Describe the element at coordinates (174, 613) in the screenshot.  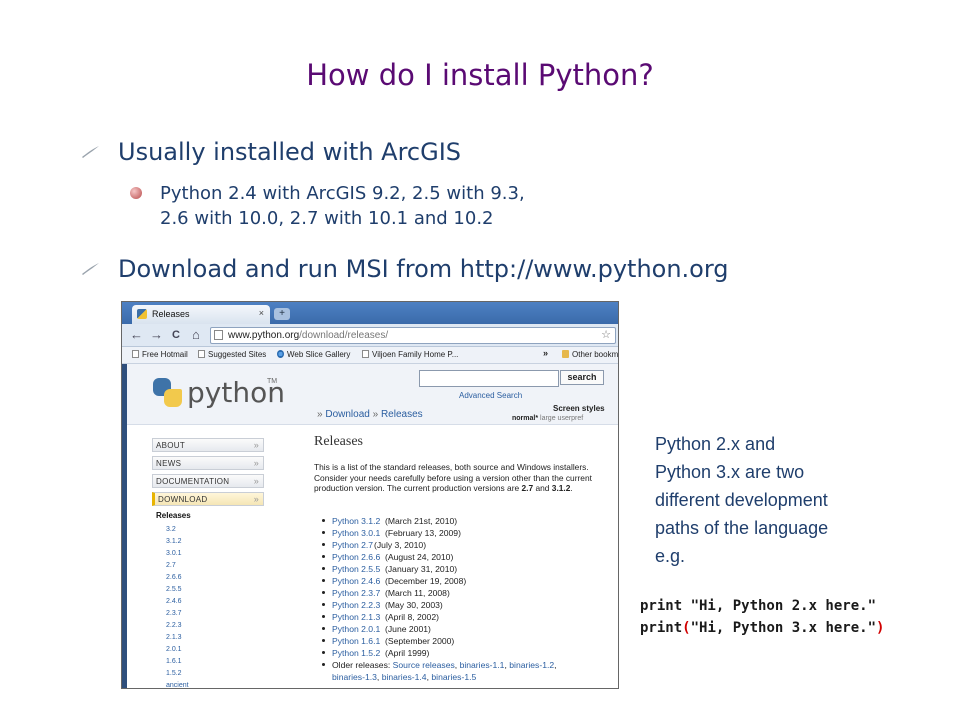
I see `nav-release-link: 2.3.7` at that location.